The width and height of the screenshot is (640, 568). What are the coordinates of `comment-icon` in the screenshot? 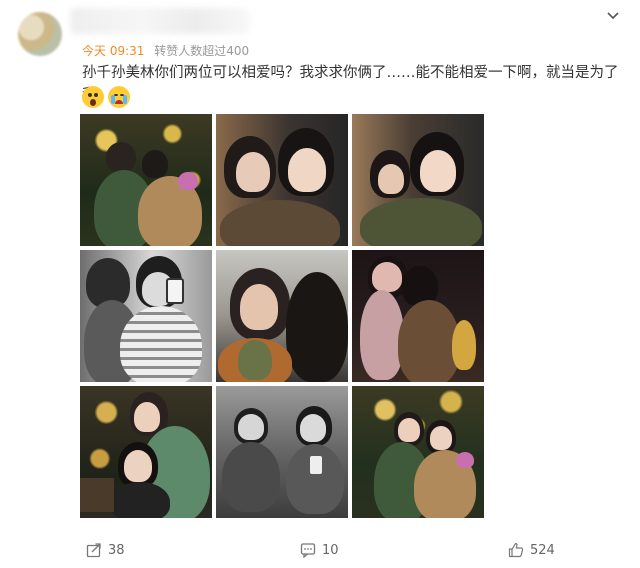 It's located at (308, 550).